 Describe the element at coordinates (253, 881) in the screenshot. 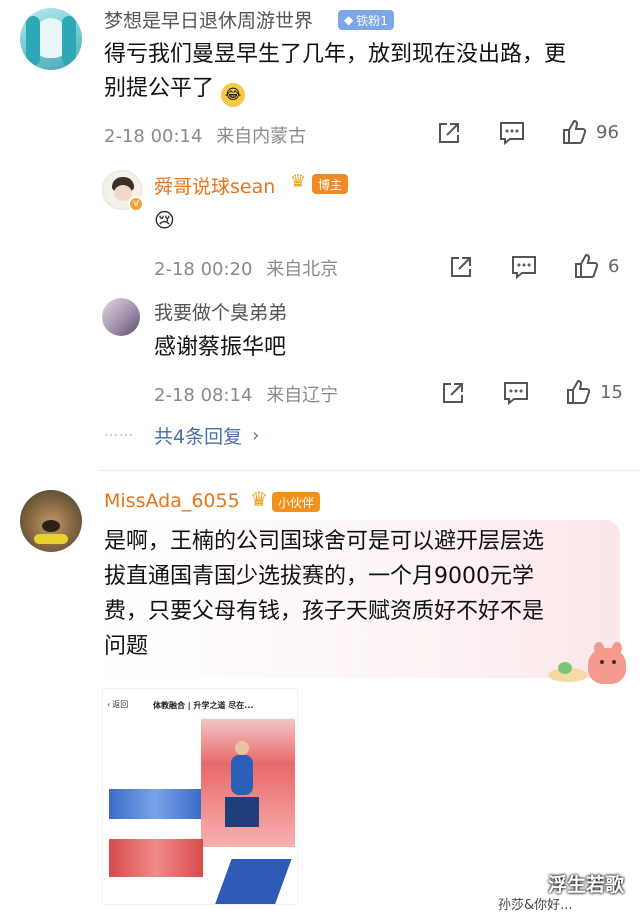

I see `image-decoration` at that location.